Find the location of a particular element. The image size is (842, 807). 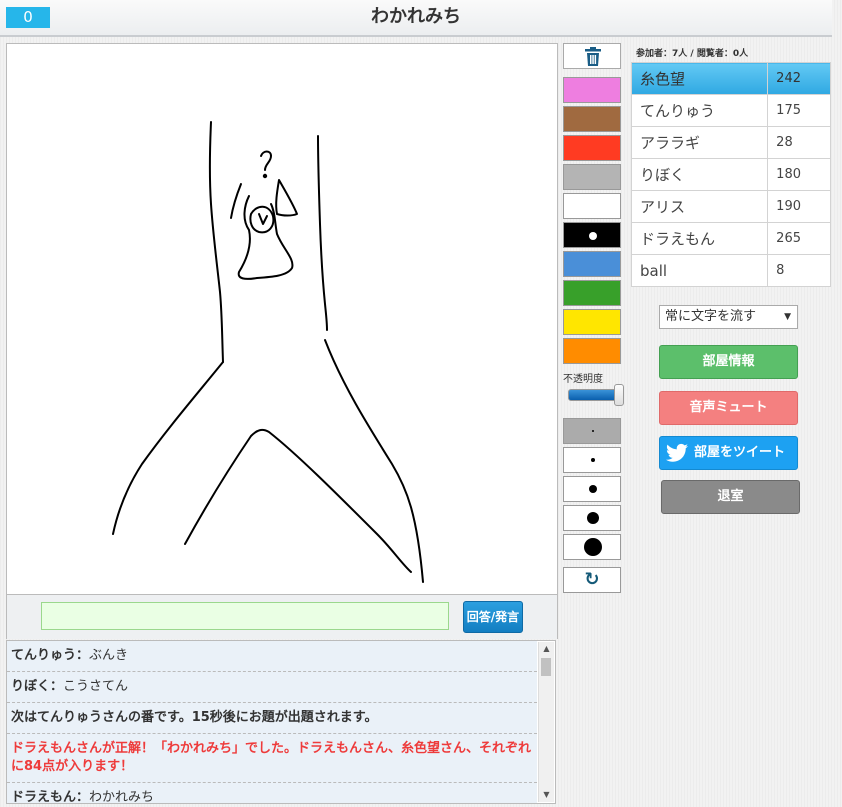

chevron-down-icon: ▼ is located at coordinates (787, 317).